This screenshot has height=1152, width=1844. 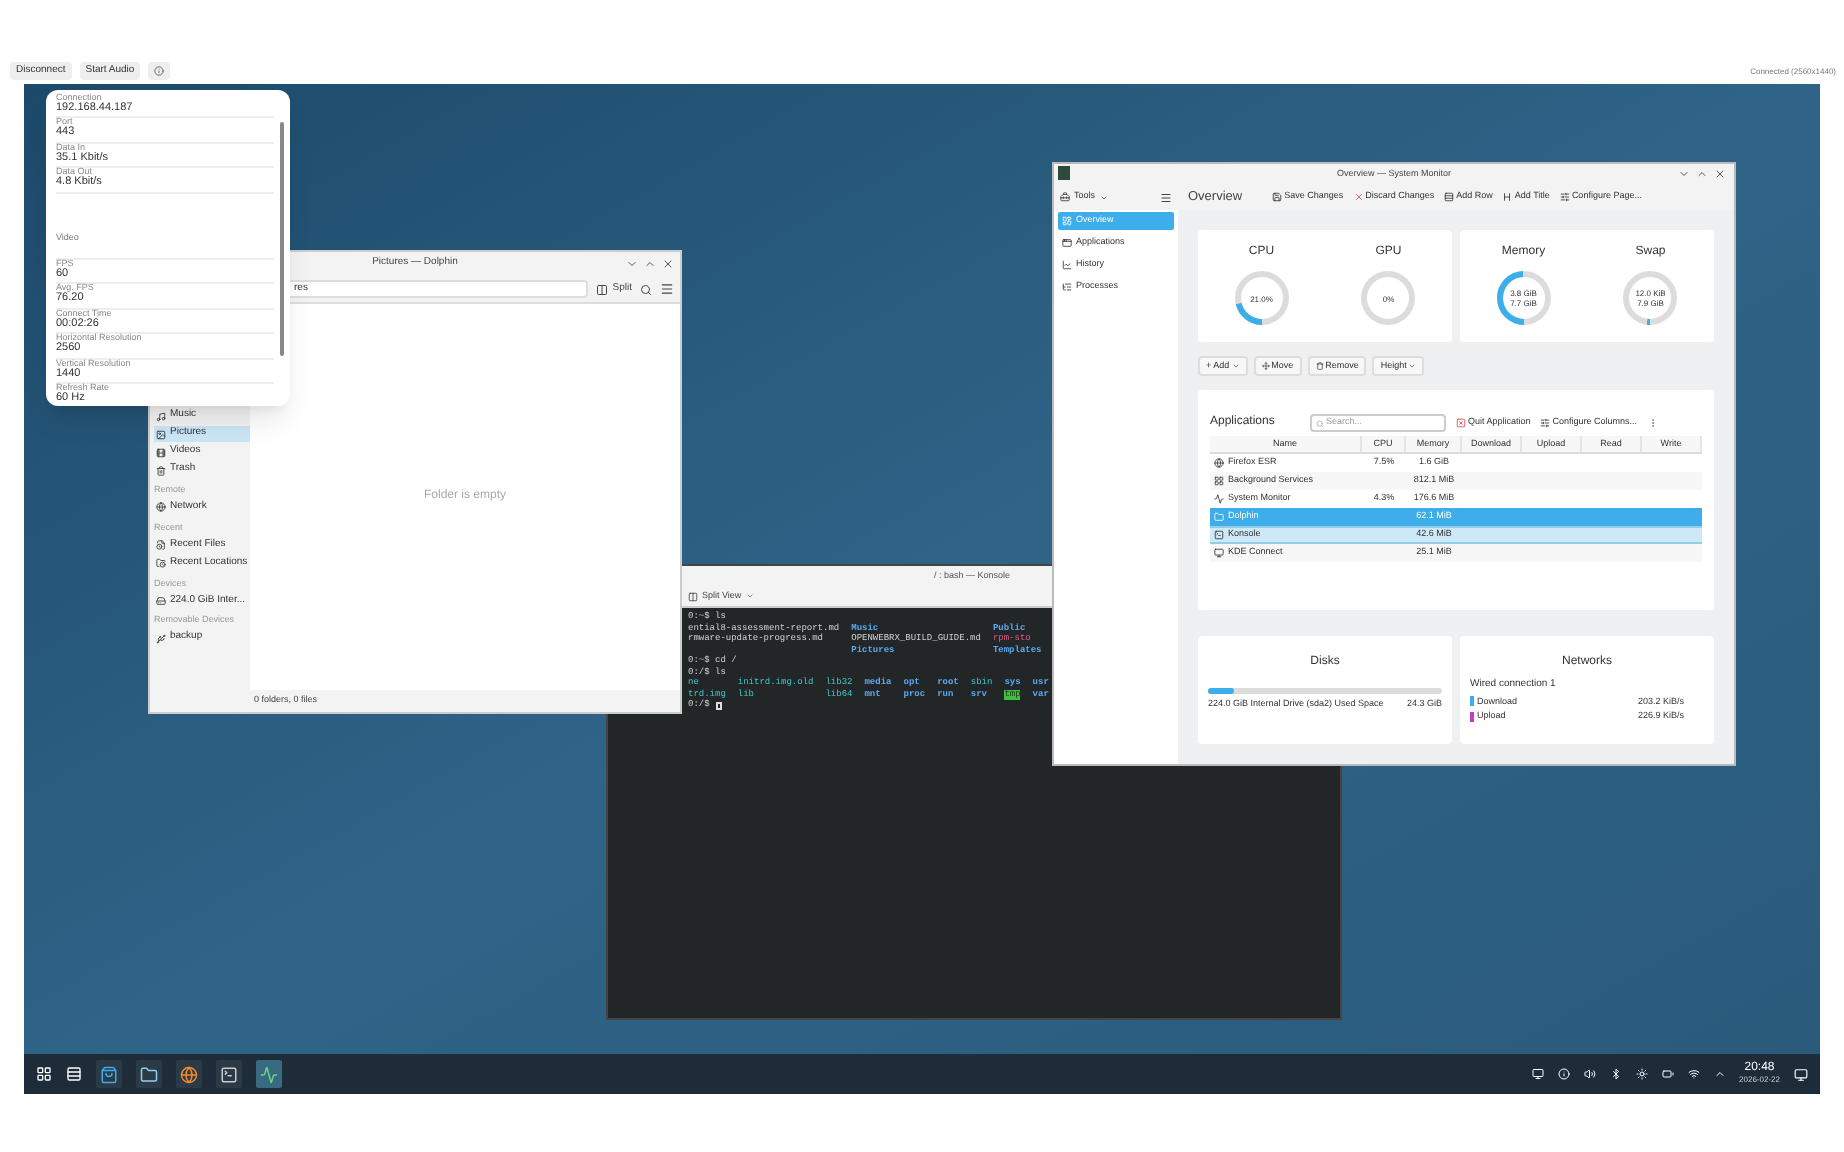 I want to click on quit-icon, so click(x=1461, y=423).